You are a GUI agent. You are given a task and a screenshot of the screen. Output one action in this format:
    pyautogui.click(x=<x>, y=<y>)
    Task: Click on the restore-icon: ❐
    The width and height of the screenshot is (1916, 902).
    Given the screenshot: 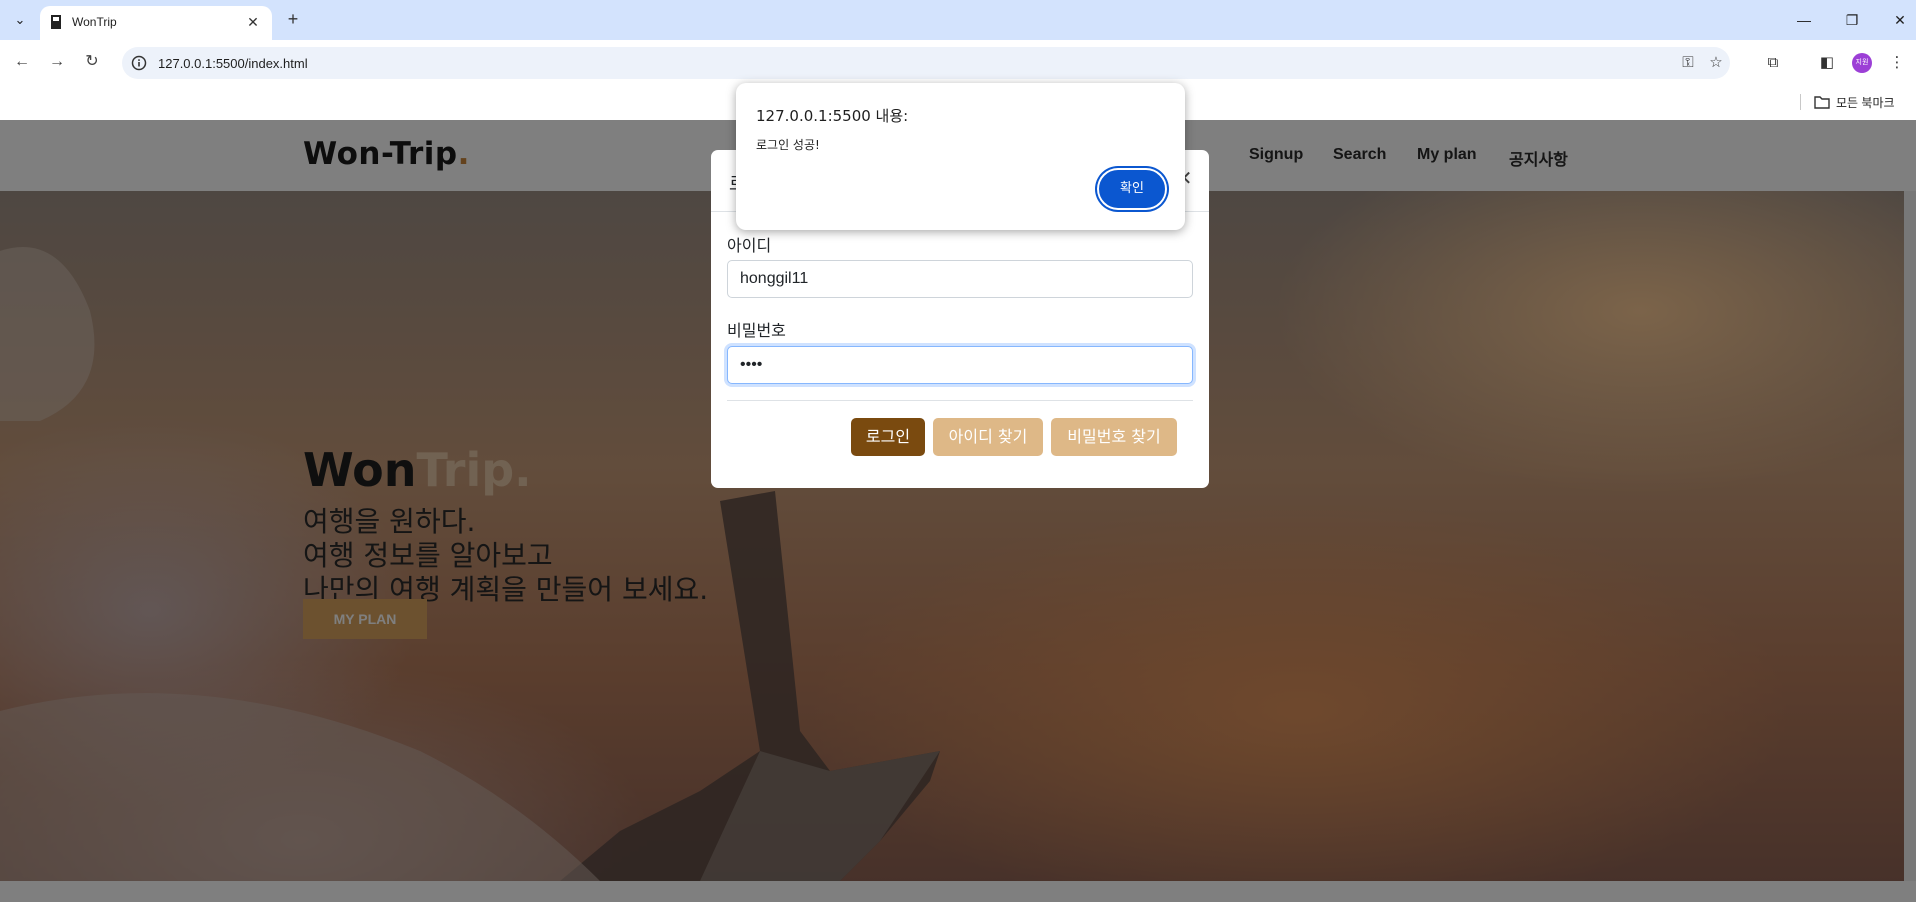 What is the action you would take?
    pyautogui.click(x=1852, y=20)
    